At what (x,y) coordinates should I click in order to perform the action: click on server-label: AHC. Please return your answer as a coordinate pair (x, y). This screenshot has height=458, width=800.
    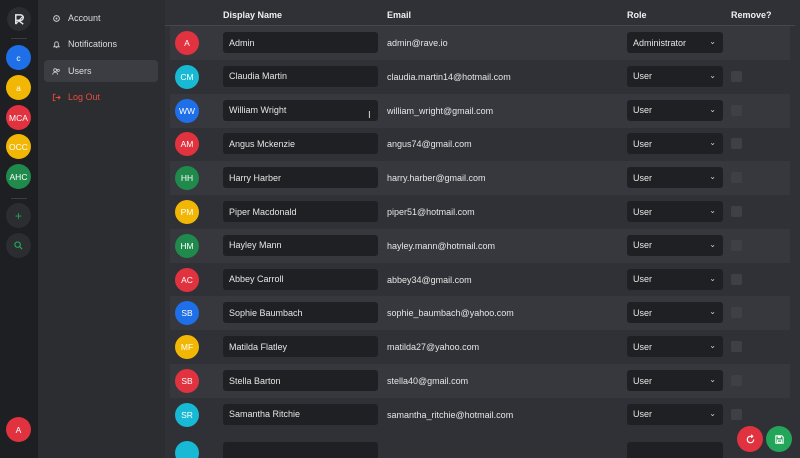
    Looking at the image, I should click on (18, 176).